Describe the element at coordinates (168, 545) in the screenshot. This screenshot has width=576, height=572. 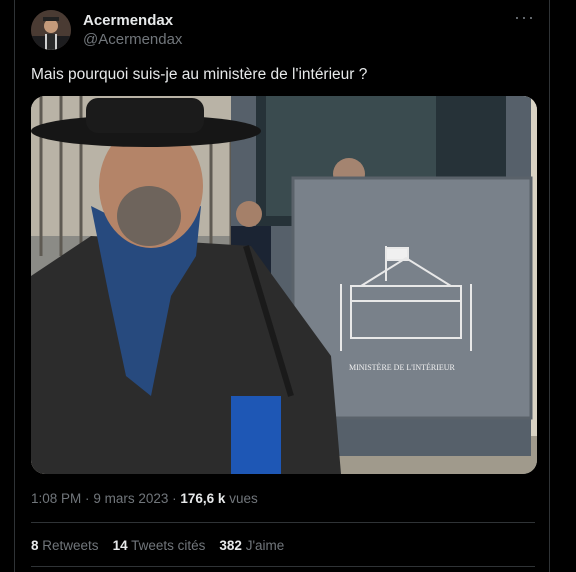
I see `quotes-label: Tweets cités` at that location.